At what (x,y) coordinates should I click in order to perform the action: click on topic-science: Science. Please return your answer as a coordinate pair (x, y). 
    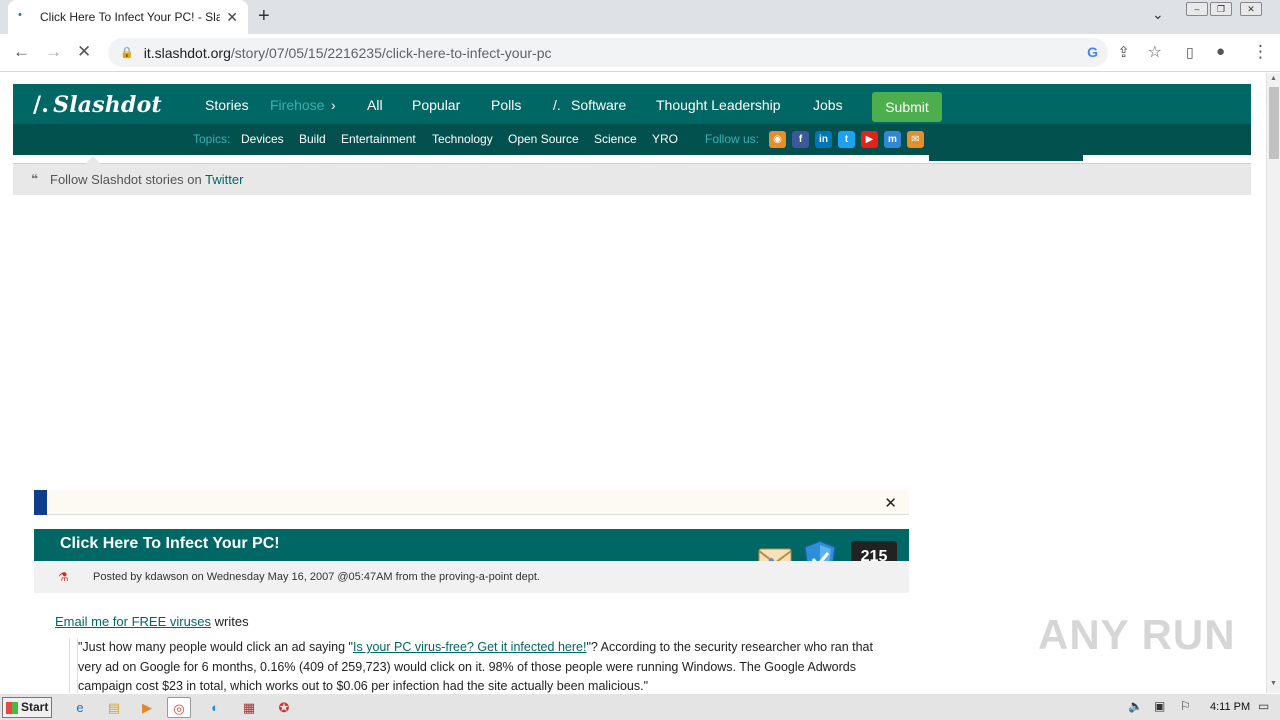
    Looking at the image, I should click on (615, 139).